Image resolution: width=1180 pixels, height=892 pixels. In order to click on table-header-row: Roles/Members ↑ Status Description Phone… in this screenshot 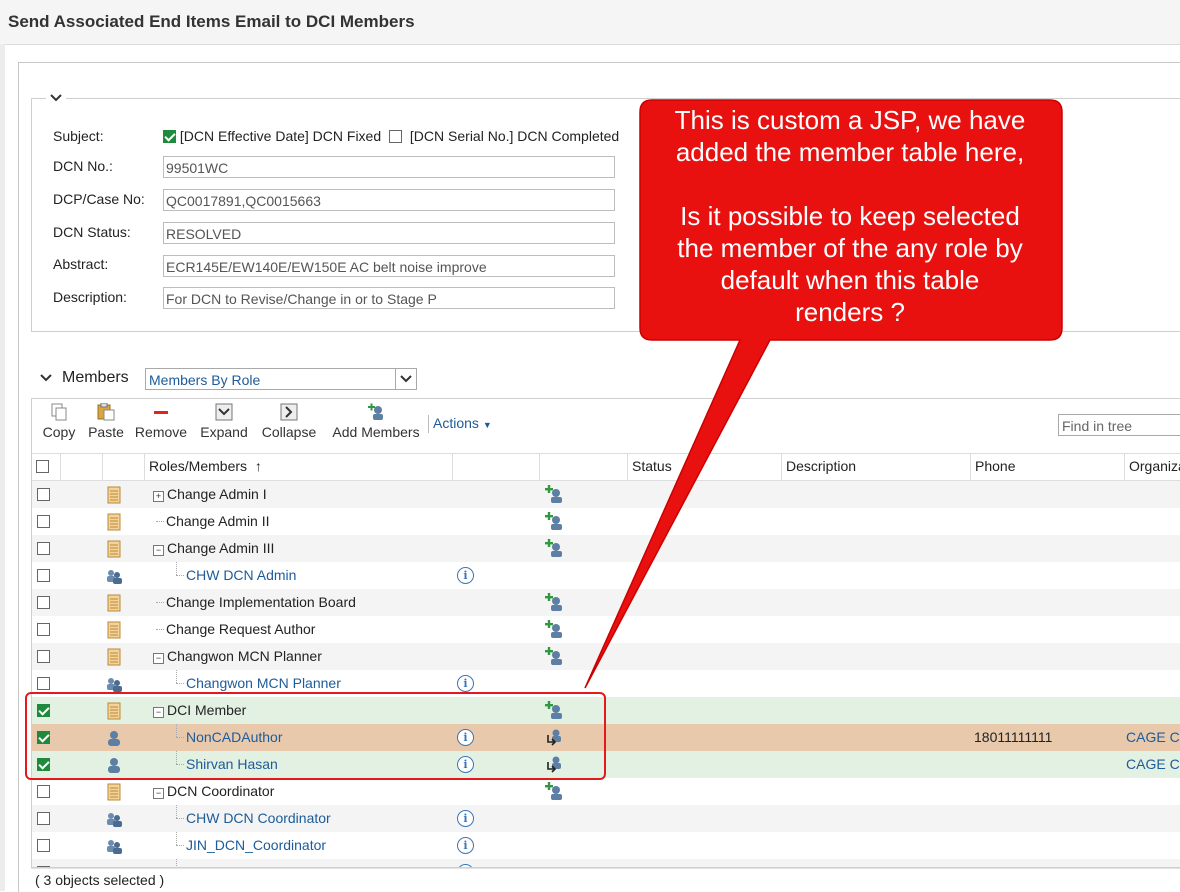, I will do `click(606, 467)`.